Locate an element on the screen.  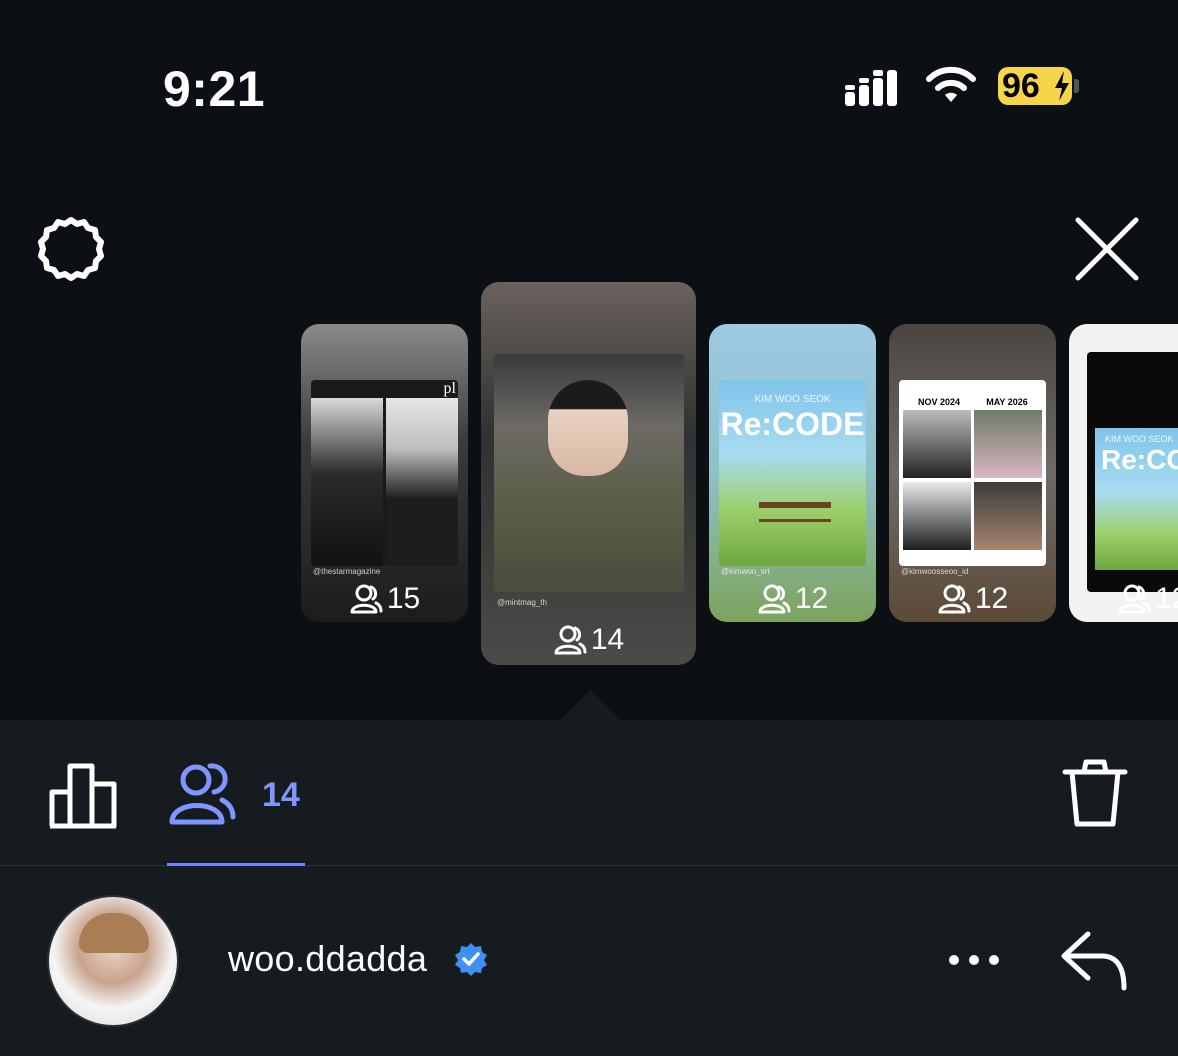
thumb-label-left: NOV 2024 is located at coordinates (939, 402).